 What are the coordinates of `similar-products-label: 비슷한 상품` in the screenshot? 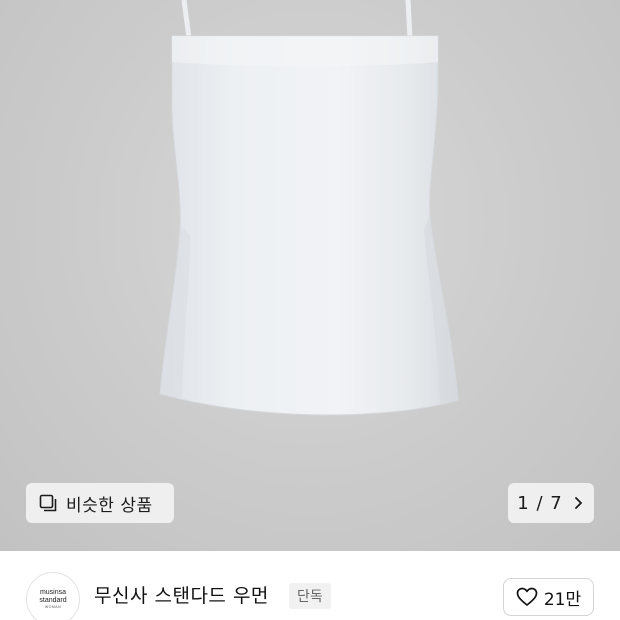 It's located at (109, 505).